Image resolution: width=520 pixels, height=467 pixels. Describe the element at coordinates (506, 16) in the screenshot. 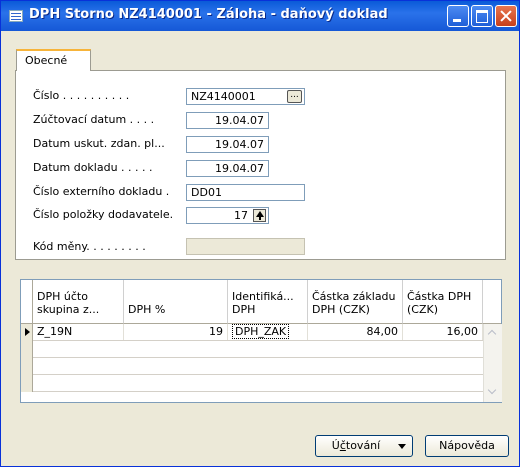

I see `close-button` at that location.